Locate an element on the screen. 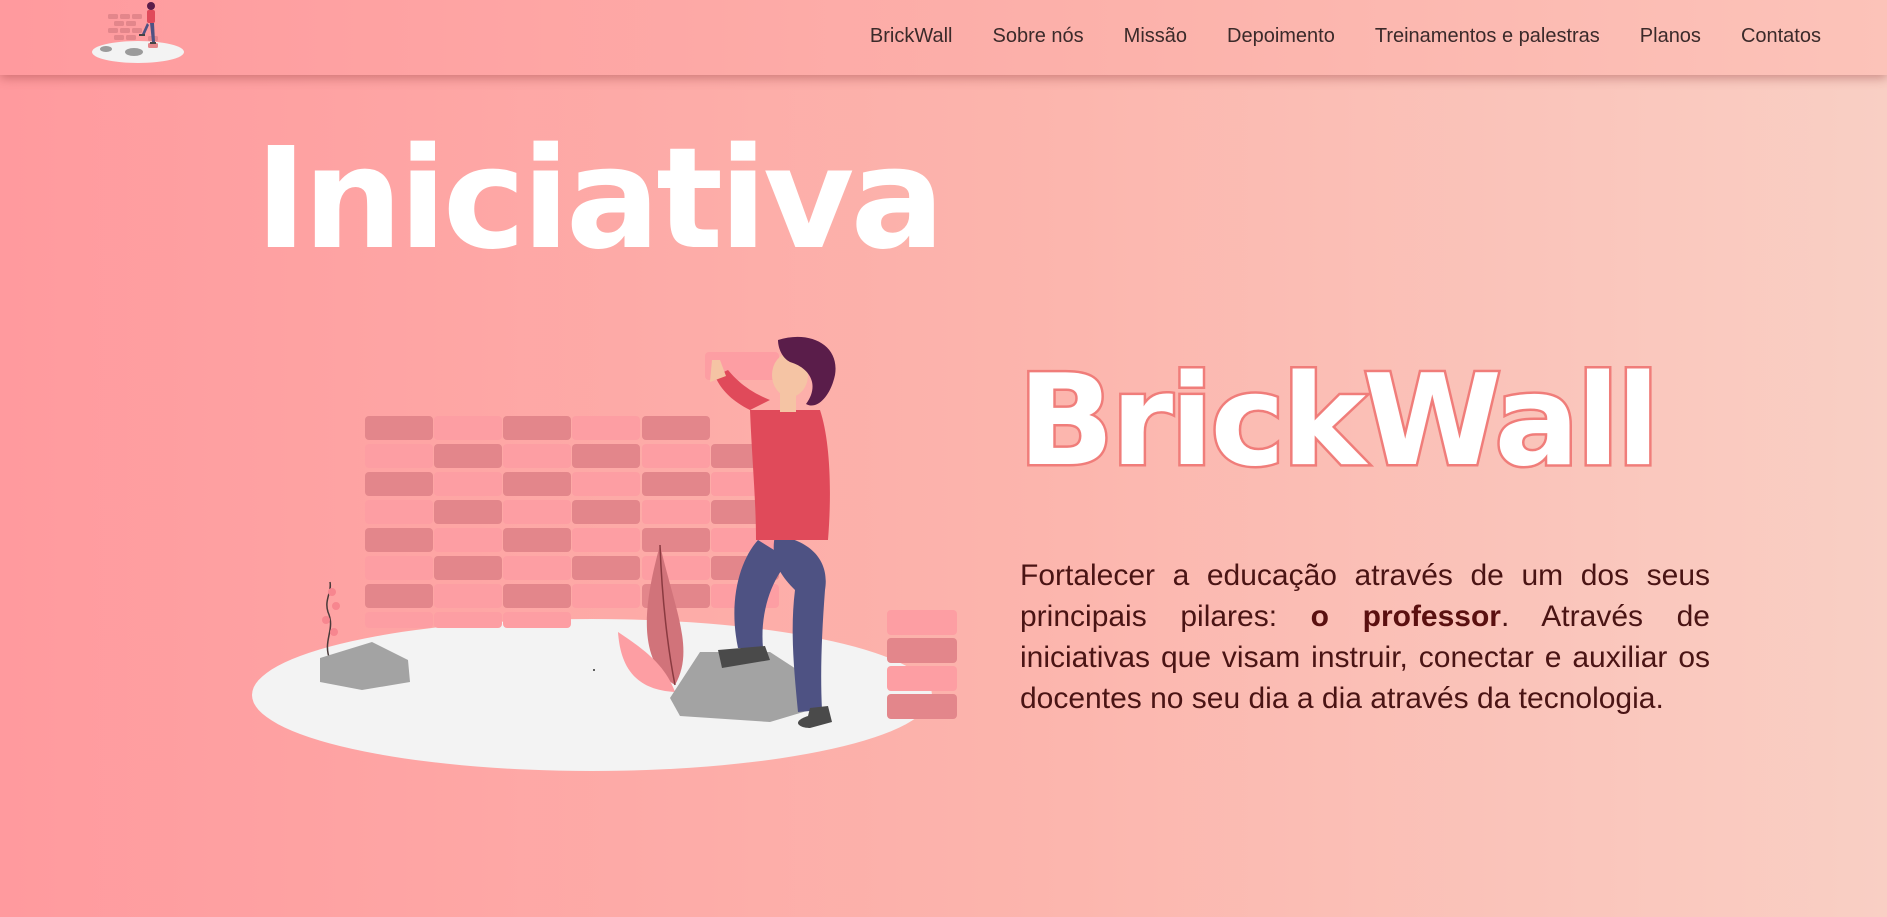 The image size is (1887, 917). hero-headline: Iniciativa is located at coordinates (600, 199).